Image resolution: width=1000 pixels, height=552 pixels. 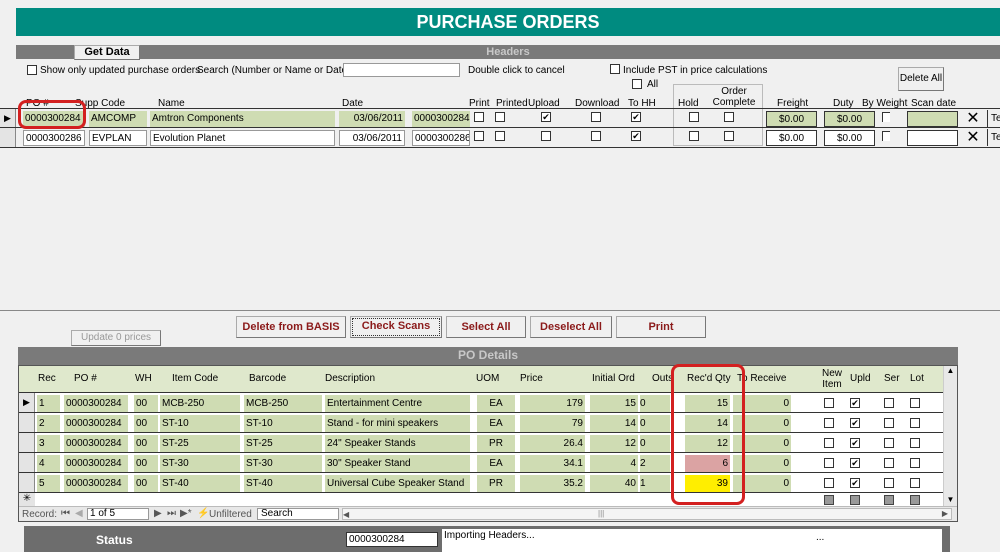 What do you see at coordinates (200, 463) in the screenshot?
I see `cell-item: ST-30` at bounding box center [200, 463].